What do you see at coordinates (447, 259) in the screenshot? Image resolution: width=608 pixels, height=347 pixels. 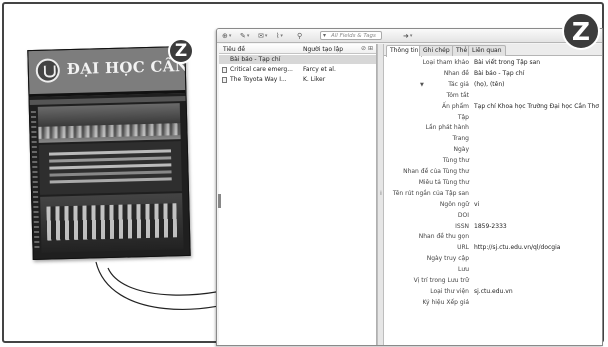 I see `field-label: Ngày truy cập` at bounding box center [447, 259].